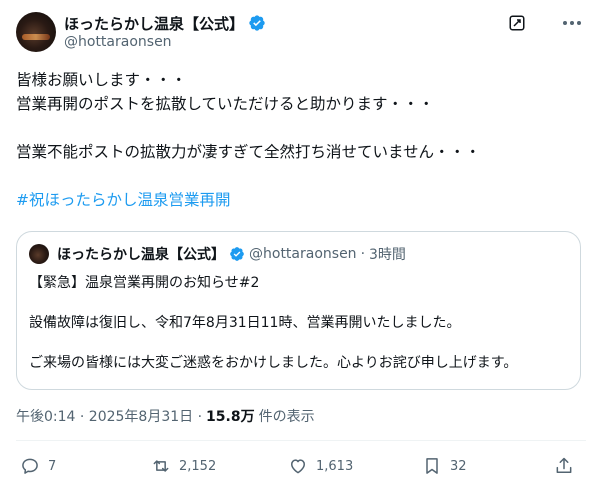 This screenshot has width=602, height=494. Describe the element at coordinates (141, 255) in the screenshot. I see `quoted-display-name: ほったらかし温泉【公式】` at that location.